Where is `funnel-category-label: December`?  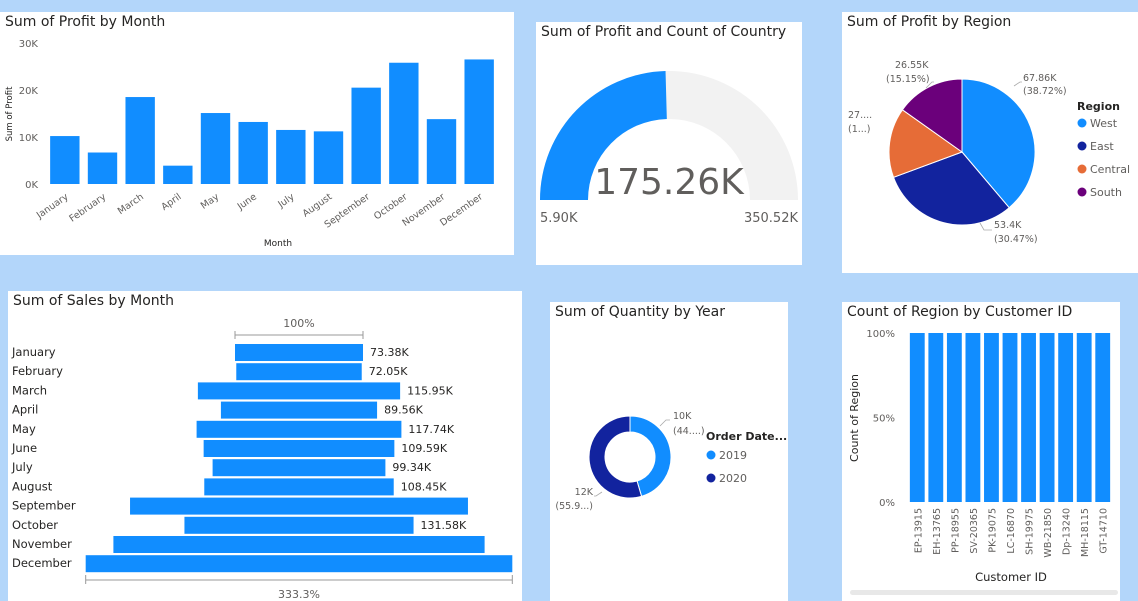
funnel-category-label: December is located at coordinates (42, 563).